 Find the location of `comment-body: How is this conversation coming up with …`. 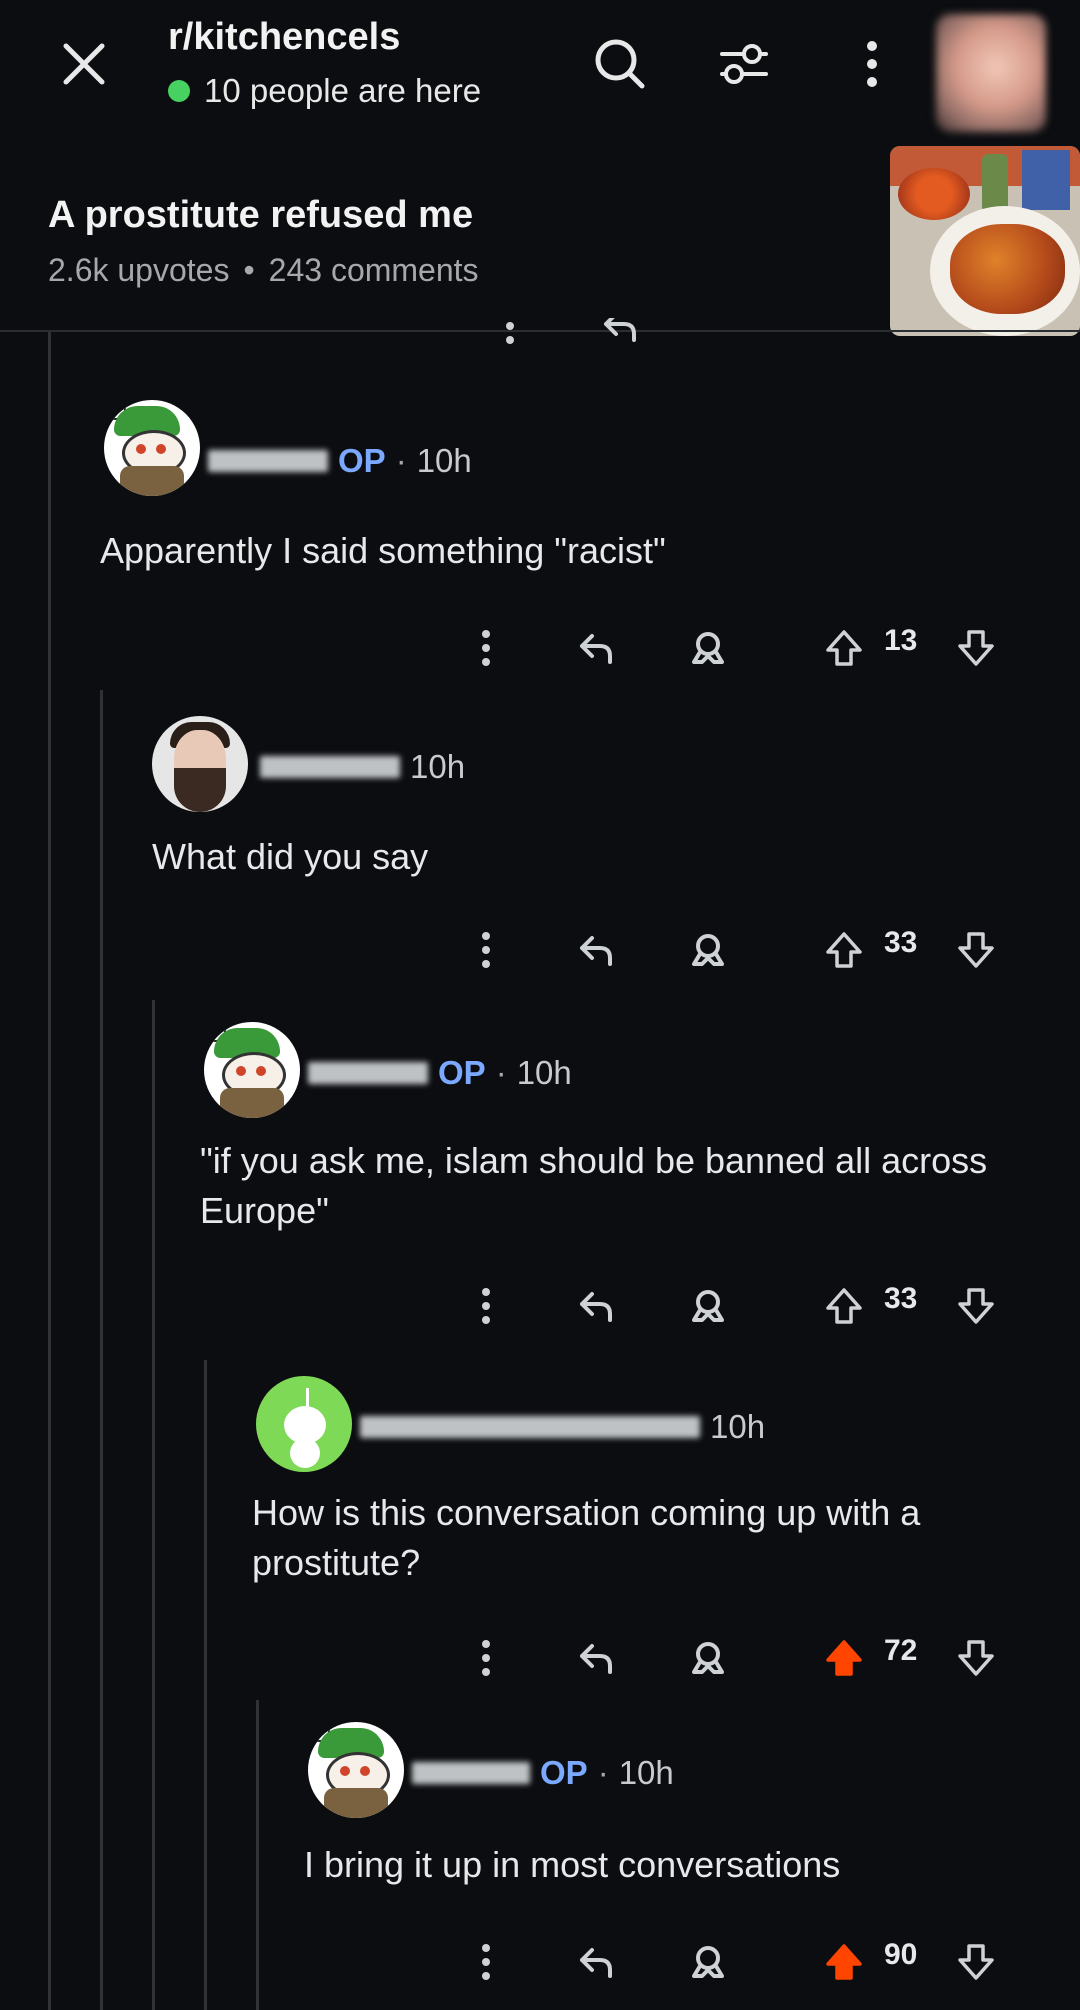

comment-body: How is this conversation coming up with … is located at coordinates (586, 1537).